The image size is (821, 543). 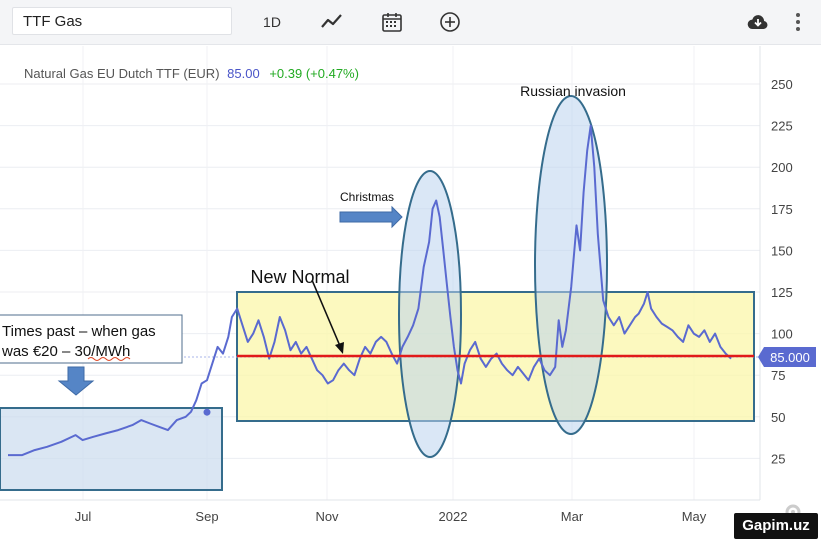 What do you see at coordinates (83, 516) in the screenshot?
I see `x-tick-label: Jul` at bounding box center [83, 516].